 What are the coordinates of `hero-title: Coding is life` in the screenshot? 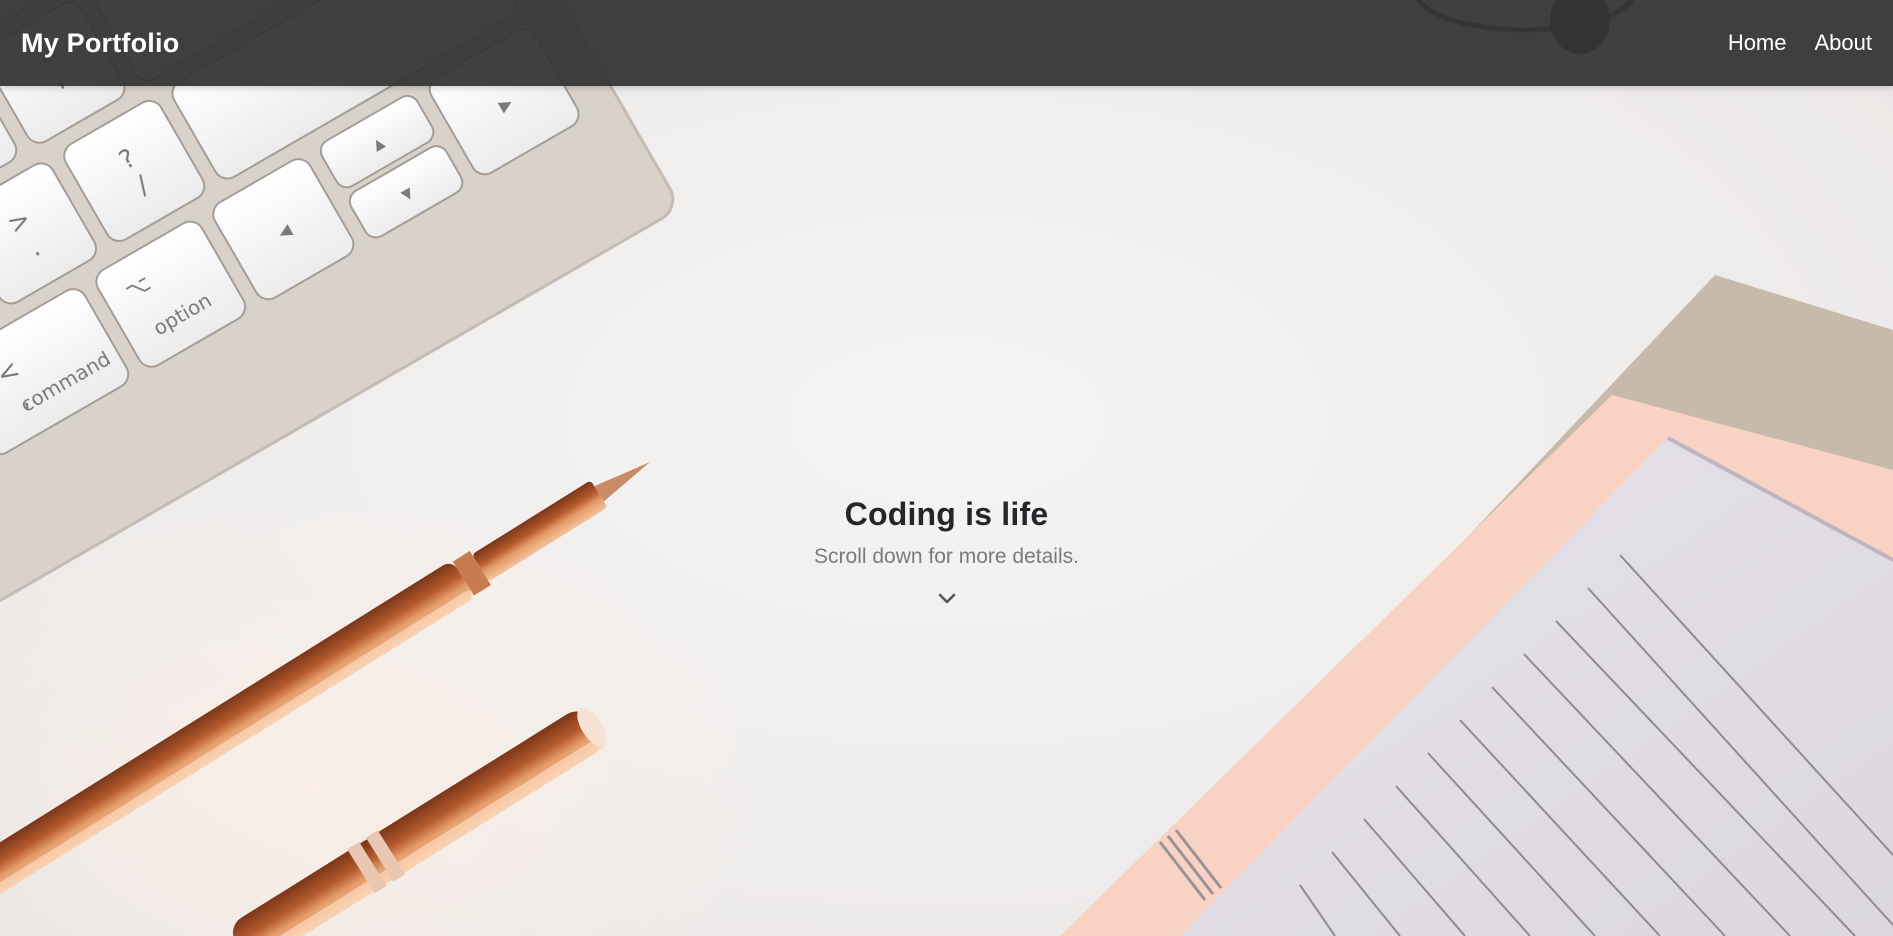 It's located at (946, 514).